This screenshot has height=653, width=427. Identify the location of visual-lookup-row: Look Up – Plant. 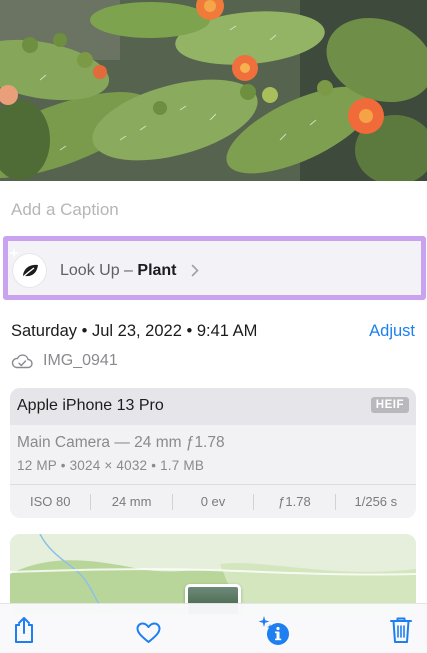
(214, 268).